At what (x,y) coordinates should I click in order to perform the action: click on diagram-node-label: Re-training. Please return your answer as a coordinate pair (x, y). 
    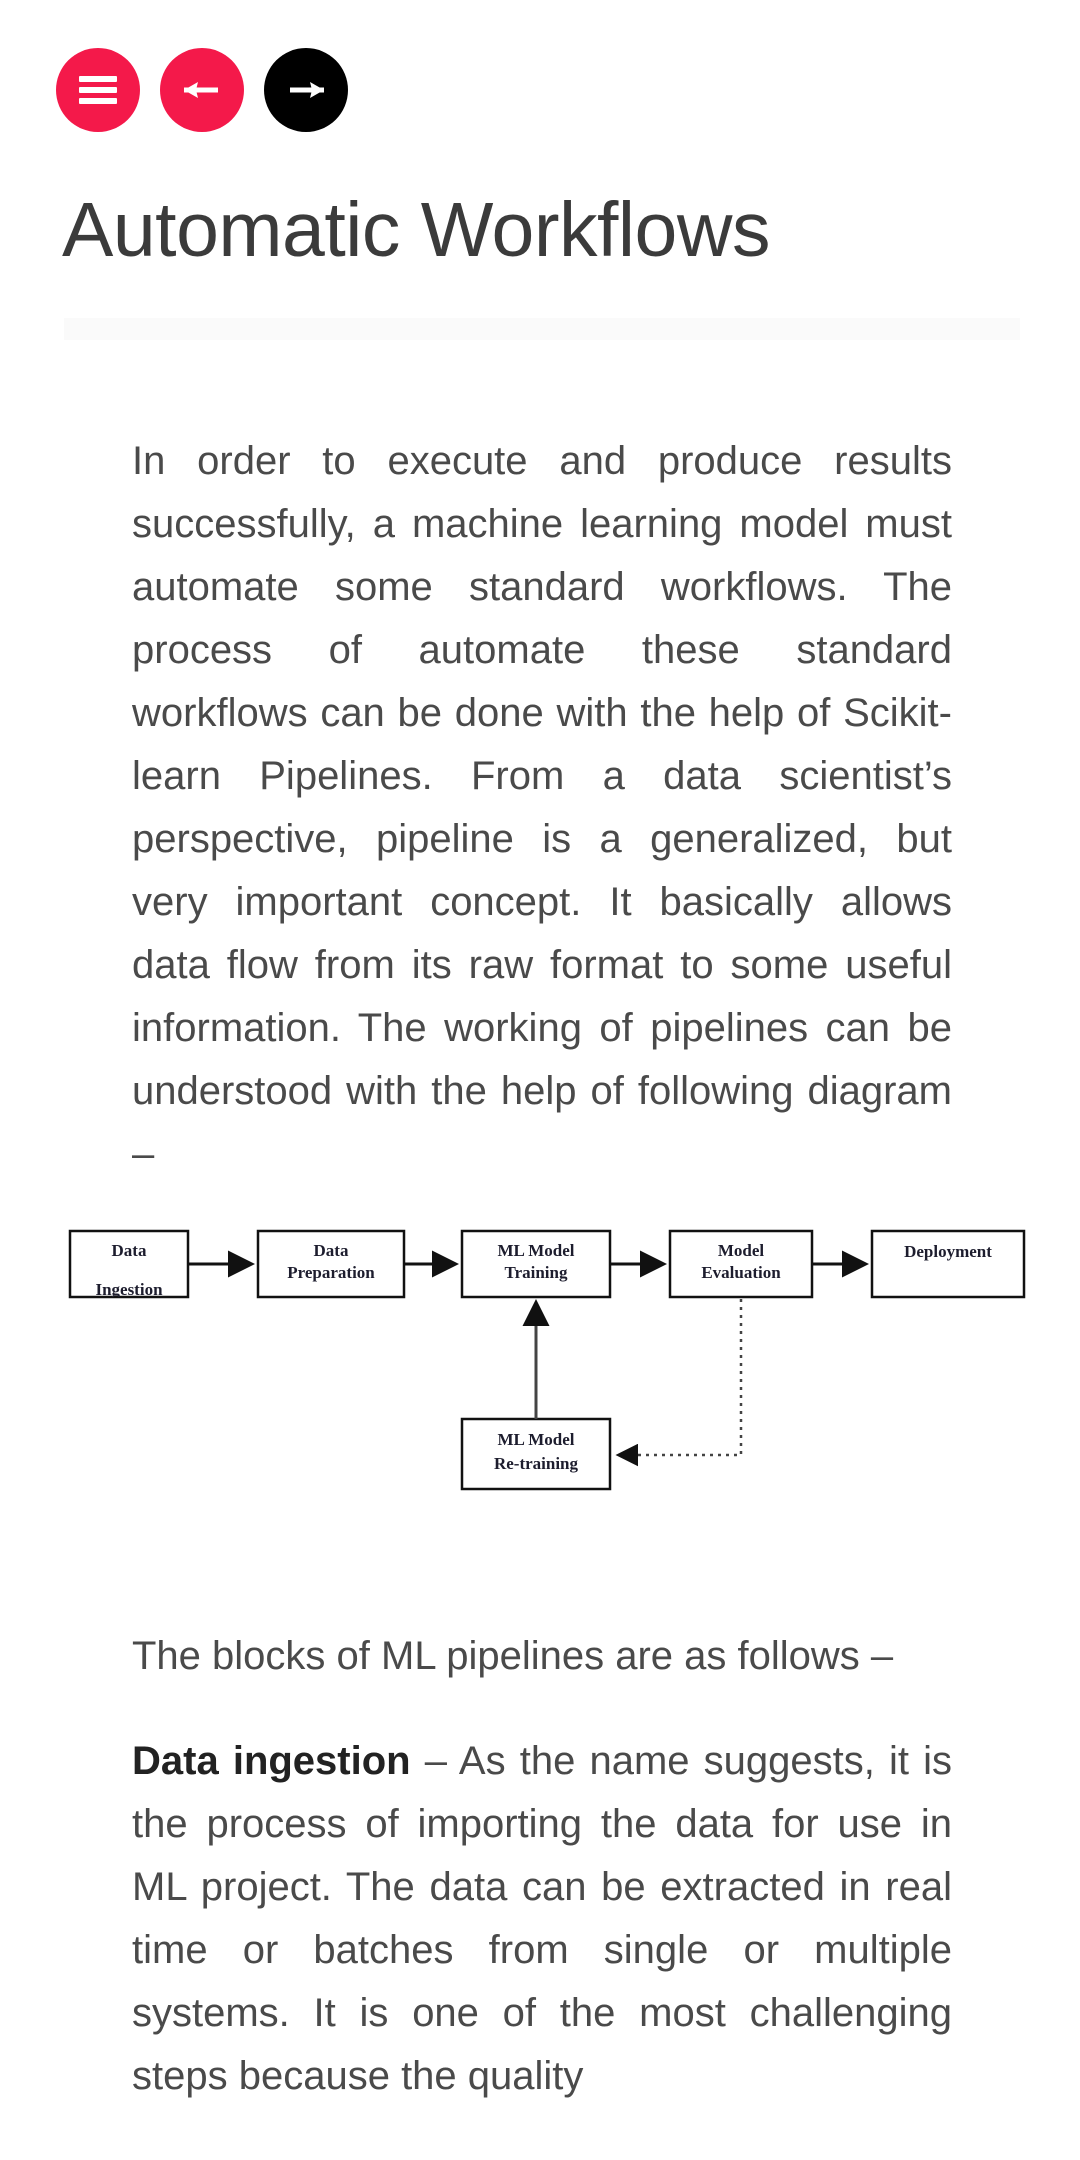
    Looking at the image, I should click on (536, 1463).